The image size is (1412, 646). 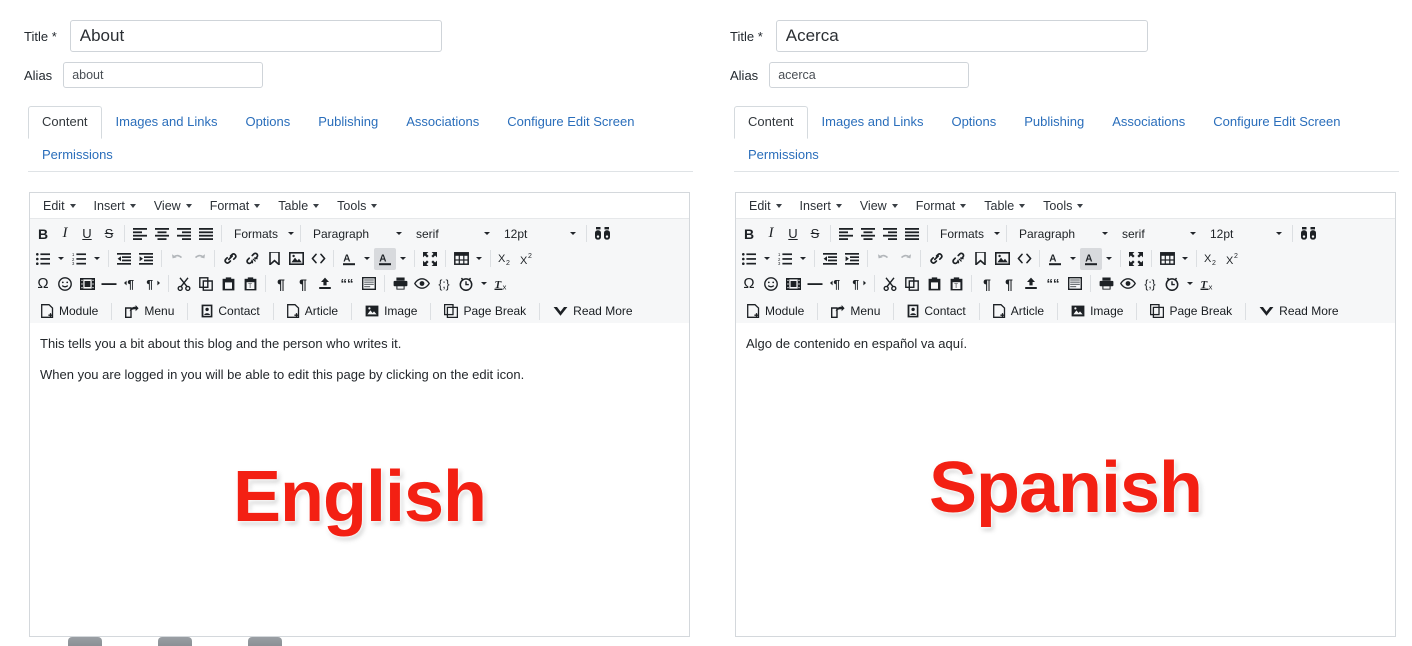 What do you see at coordinates (934, 284) in the screenshot?
I see `paste-icon` at bounding box center [934, 284].